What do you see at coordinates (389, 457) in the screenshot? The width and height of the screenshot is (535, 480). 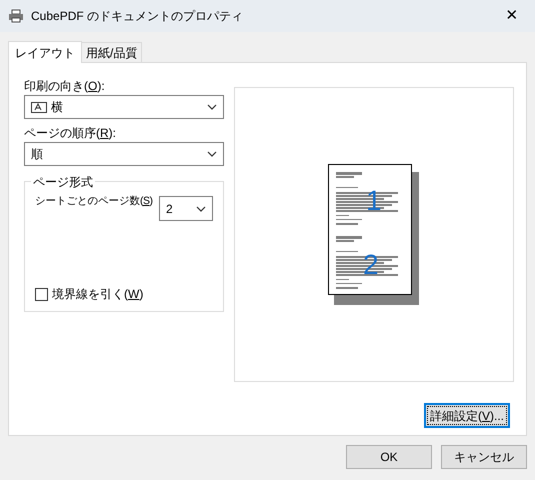 I see `dialog-button: OK` at bounding box center [389, 457].